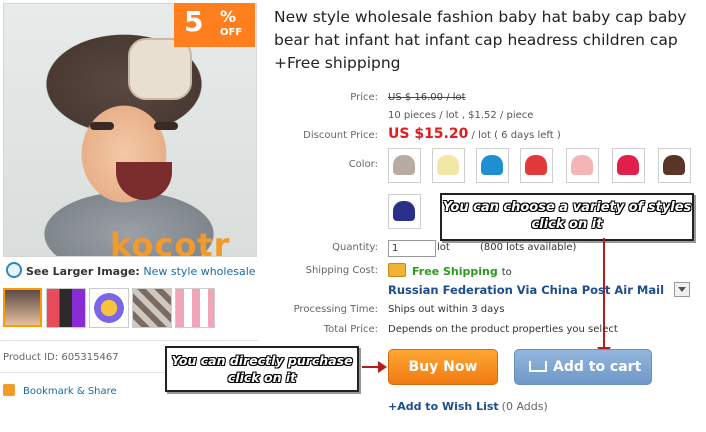  What do you see at coordinates (170, 241) in the screenshot?
I see `brand-watermark: kocotr` at bounding box center [170, 241].